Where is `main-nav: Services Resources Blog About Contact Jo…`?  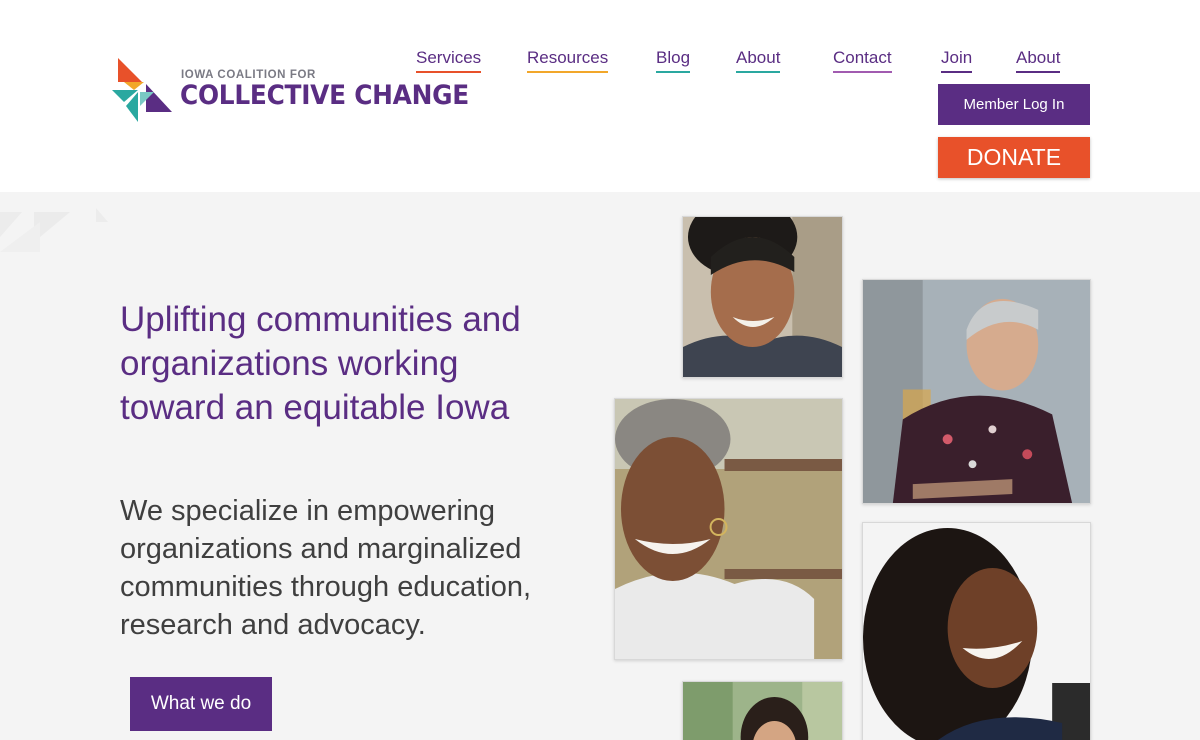 main-nav: Services Resources Blog About Contact Jo… is located at coordinates (600, 63).